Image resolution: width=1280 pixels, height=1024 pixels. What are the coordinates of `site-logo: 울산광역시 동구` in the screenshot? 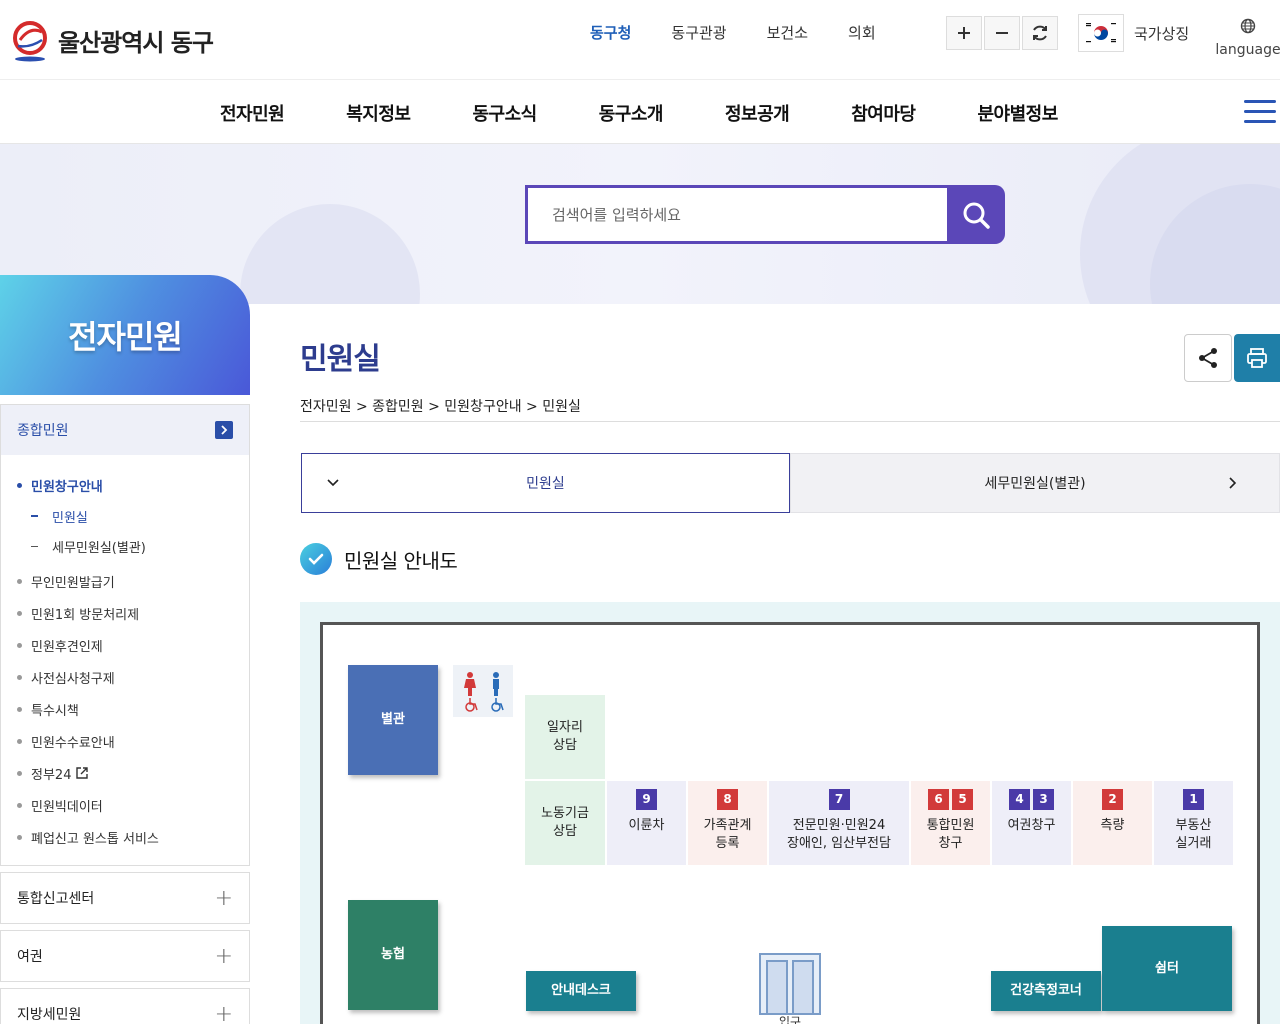 It's located at (113, 40).